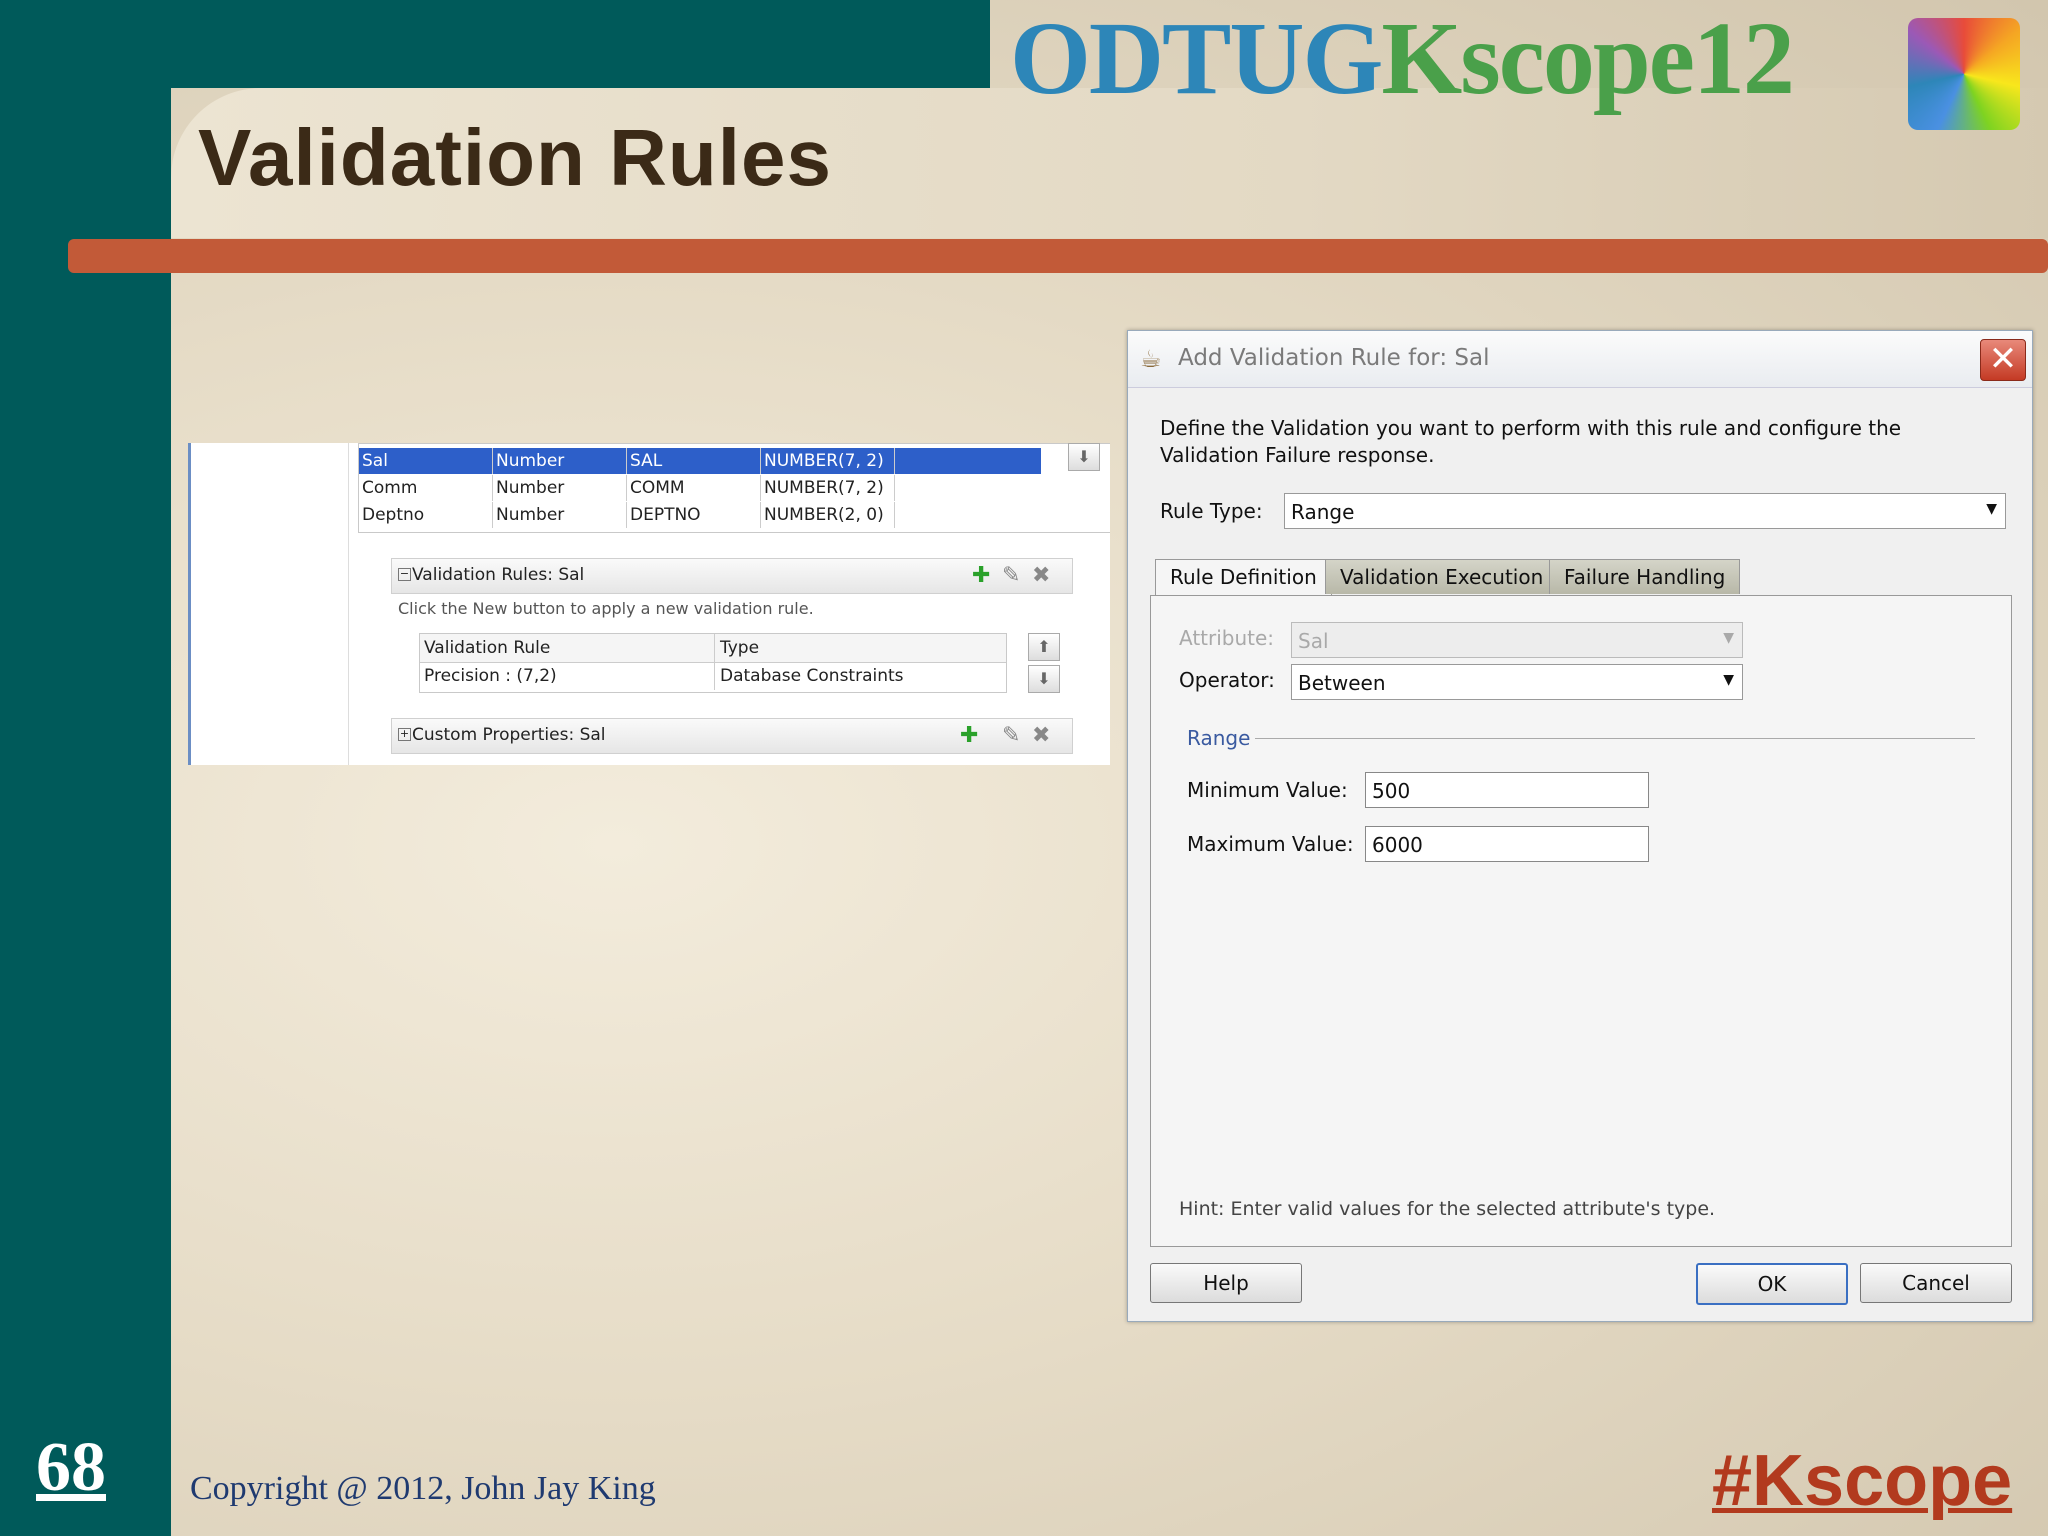  Describe the element at coordinates (1227, 680) in the screenshot. I see `operator-label: Operator:` at that location.